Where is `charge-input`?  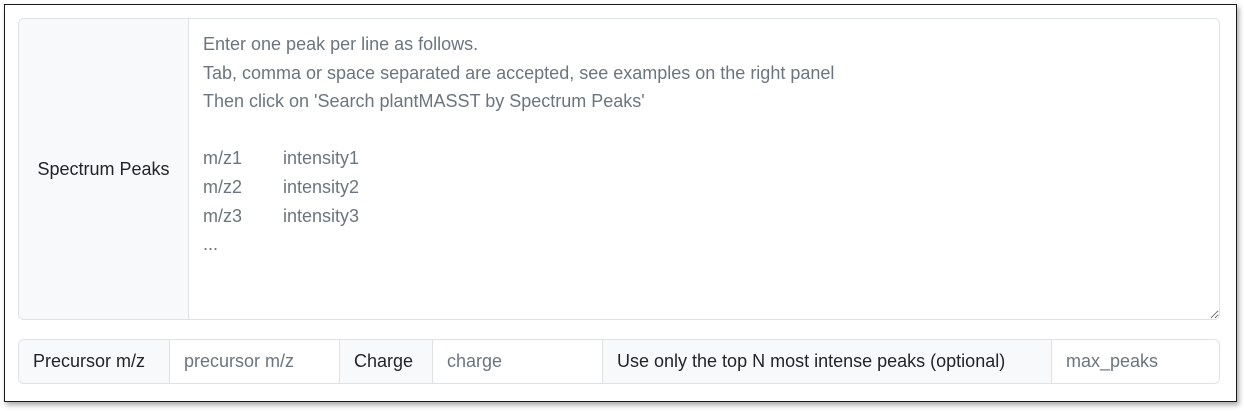
charge-input is located at coordinates (517, 361).